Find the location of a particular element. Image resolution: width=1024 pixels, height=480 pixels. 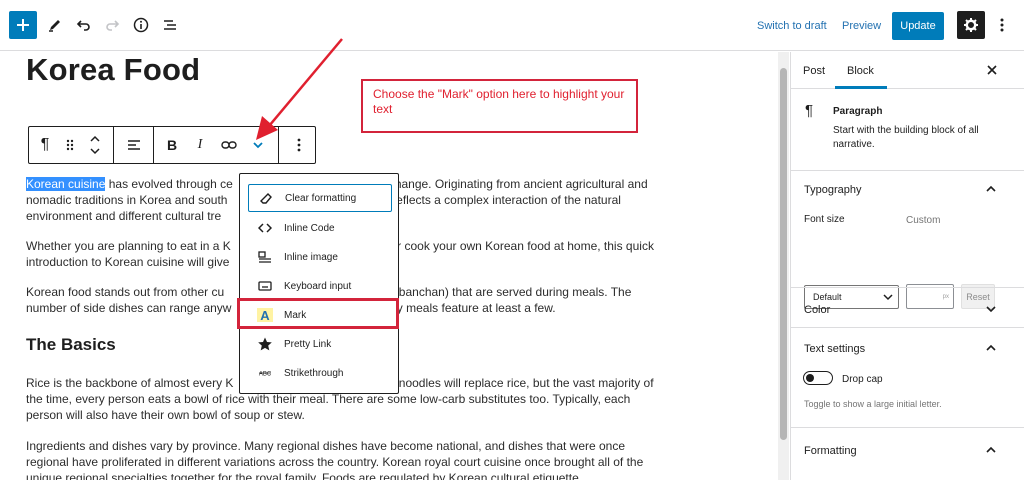

menu-item-pretty-link: Pretty Link is located at coordinates (320, 344).